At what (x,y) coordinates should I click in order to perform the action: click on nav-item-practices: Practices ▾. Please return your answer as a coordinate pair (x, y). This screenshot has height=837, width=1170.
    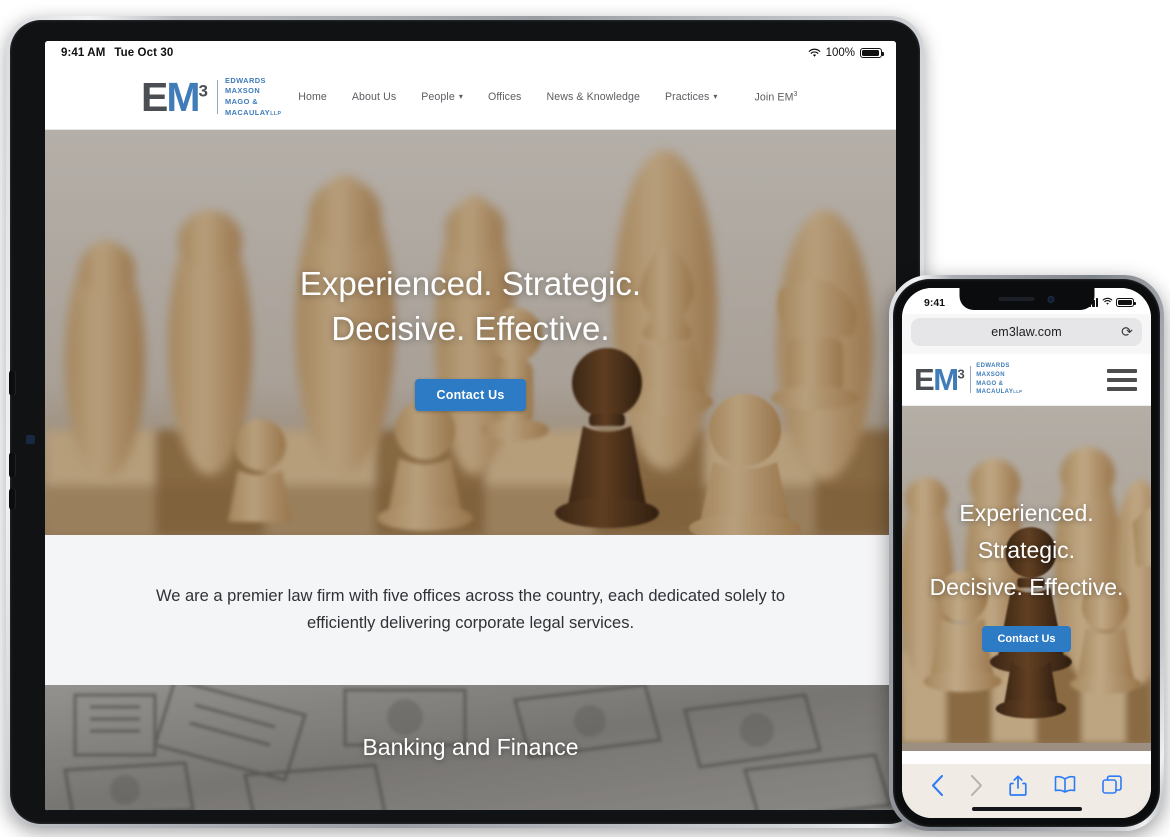
    Looking at the image, I should click on (691, 97).